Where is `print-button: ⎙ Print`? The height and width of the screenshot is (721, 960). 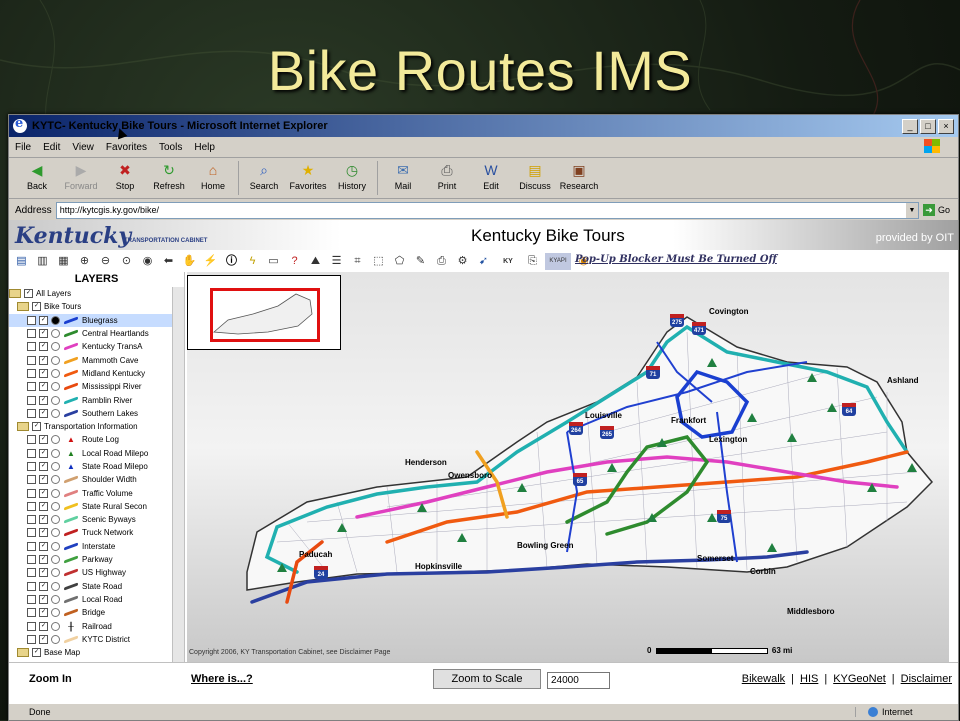 print-button: ⎙ Print is located at coordinates (447, 174).